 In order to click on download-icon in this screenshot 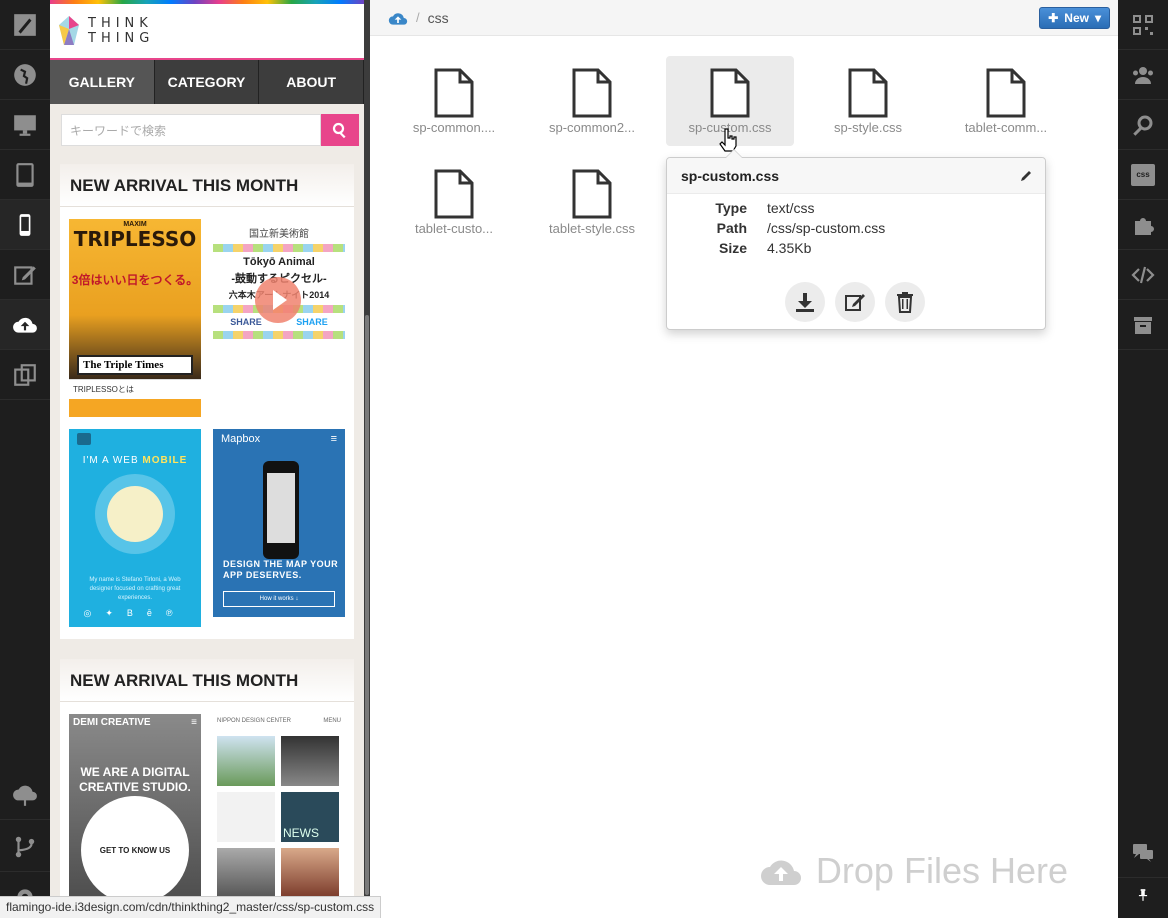, I will do `click(805, 302)`.